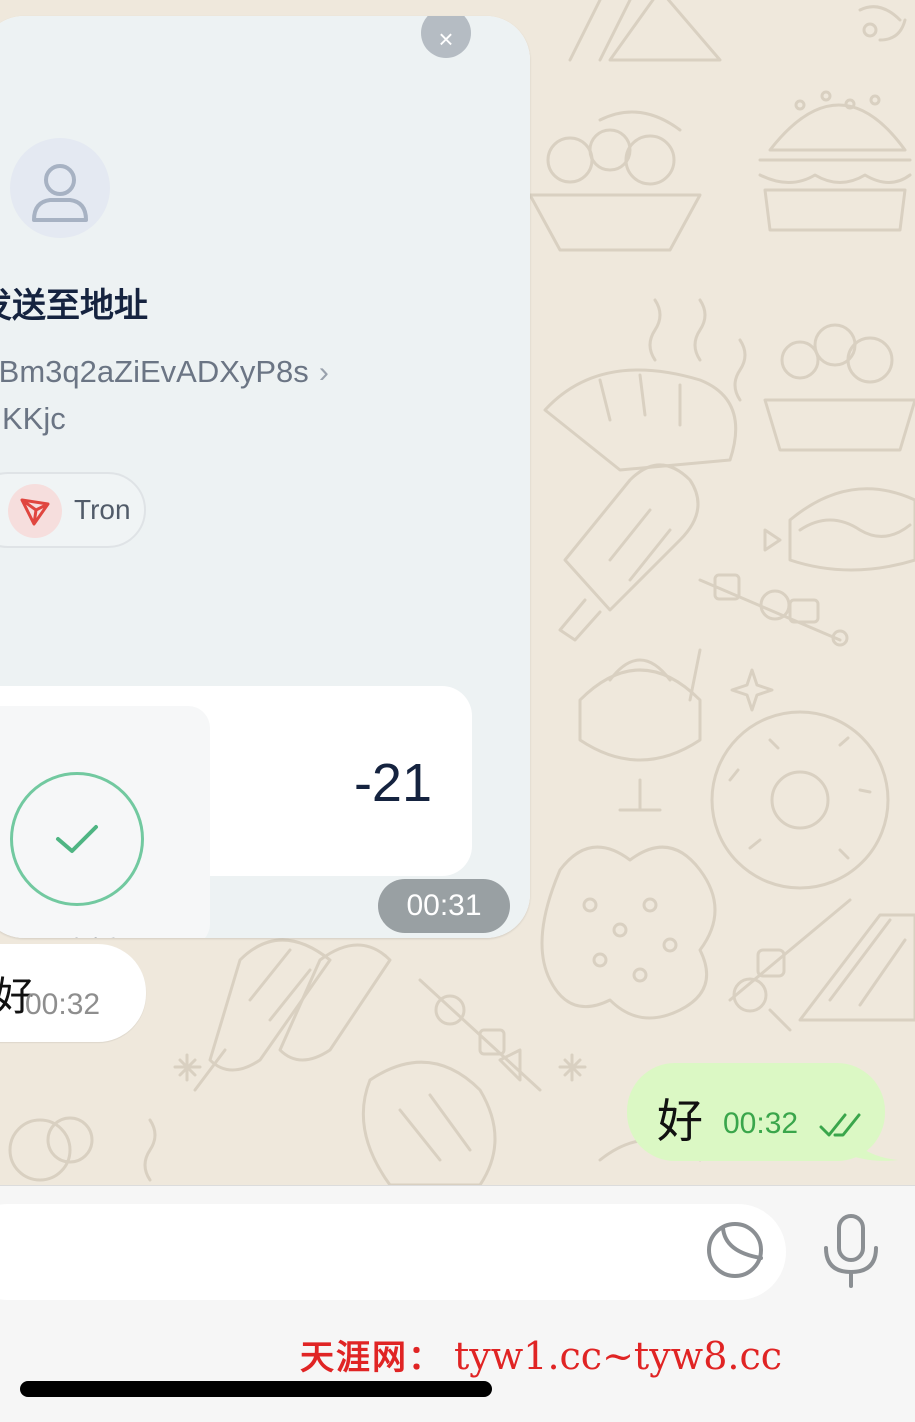 This screenshot has width=915, height=1422. What do you see at coordinates (680, 1121) in the screenshot?
I see `outgoing-message-text: 好` at bounding box center [680, 1121].